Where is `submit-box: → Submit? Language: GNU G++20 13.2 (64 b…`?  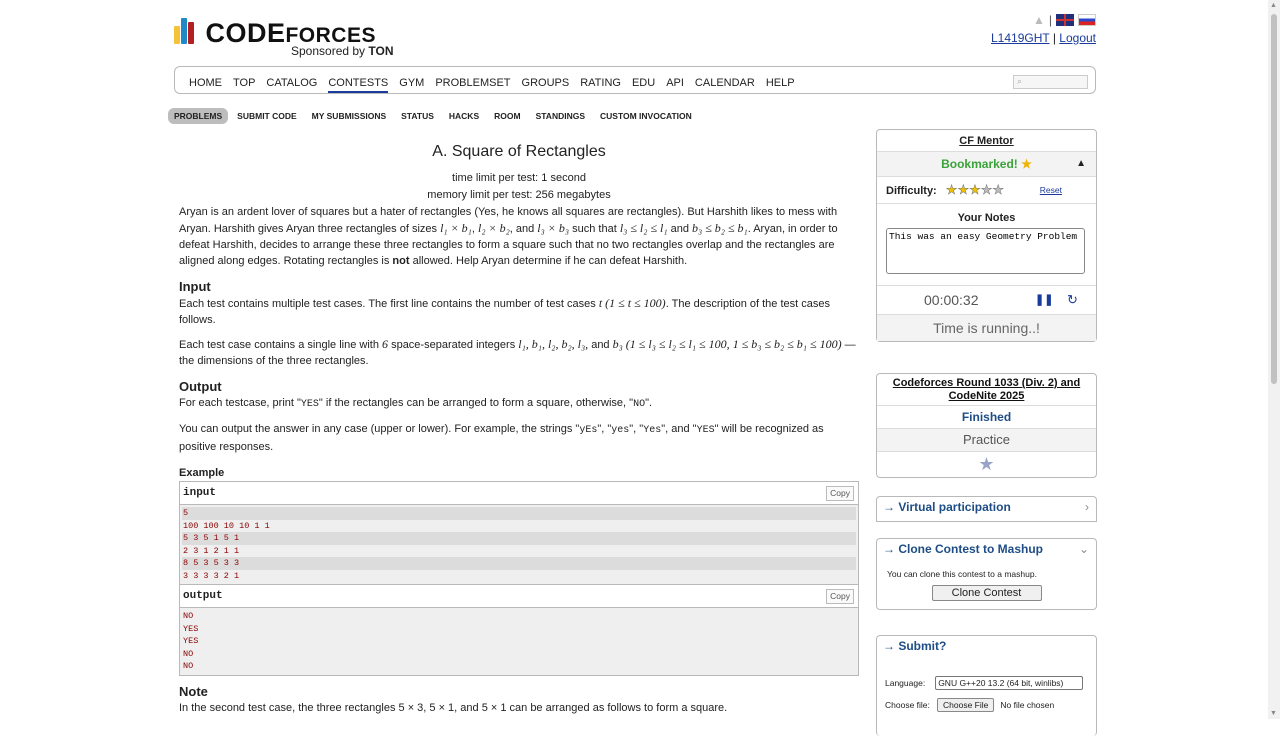
submit-box: → Submit? Language: GNU G++20 13.2 (64 b… is located at coordinates (986, 685).